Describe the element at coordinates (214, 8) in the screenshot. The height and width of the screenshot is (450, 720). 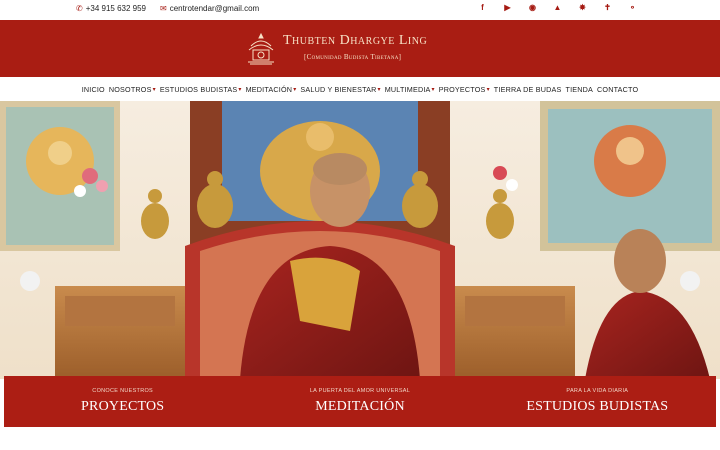
I see `email-address: centrotendar@gmail.com` at that location.